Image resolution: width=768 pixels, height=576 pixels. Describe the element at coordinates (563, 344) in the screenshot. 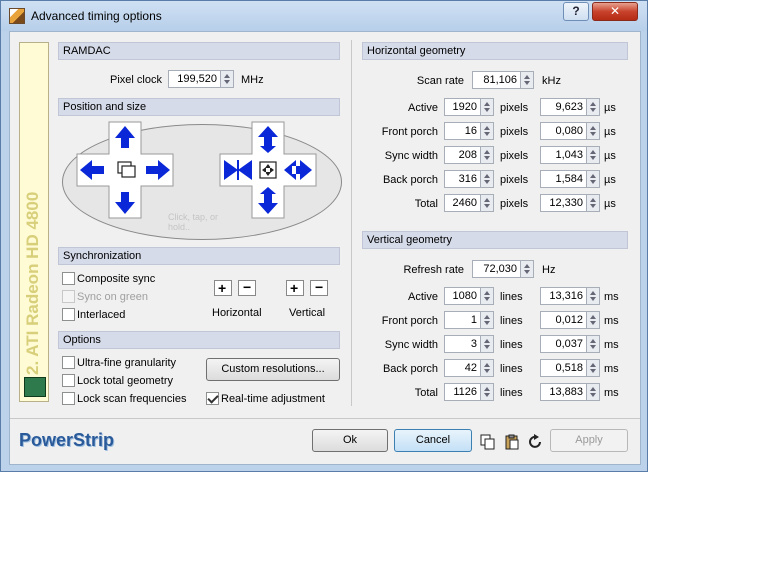

I see `v-sync-width-time-value: 0,037` at that location.